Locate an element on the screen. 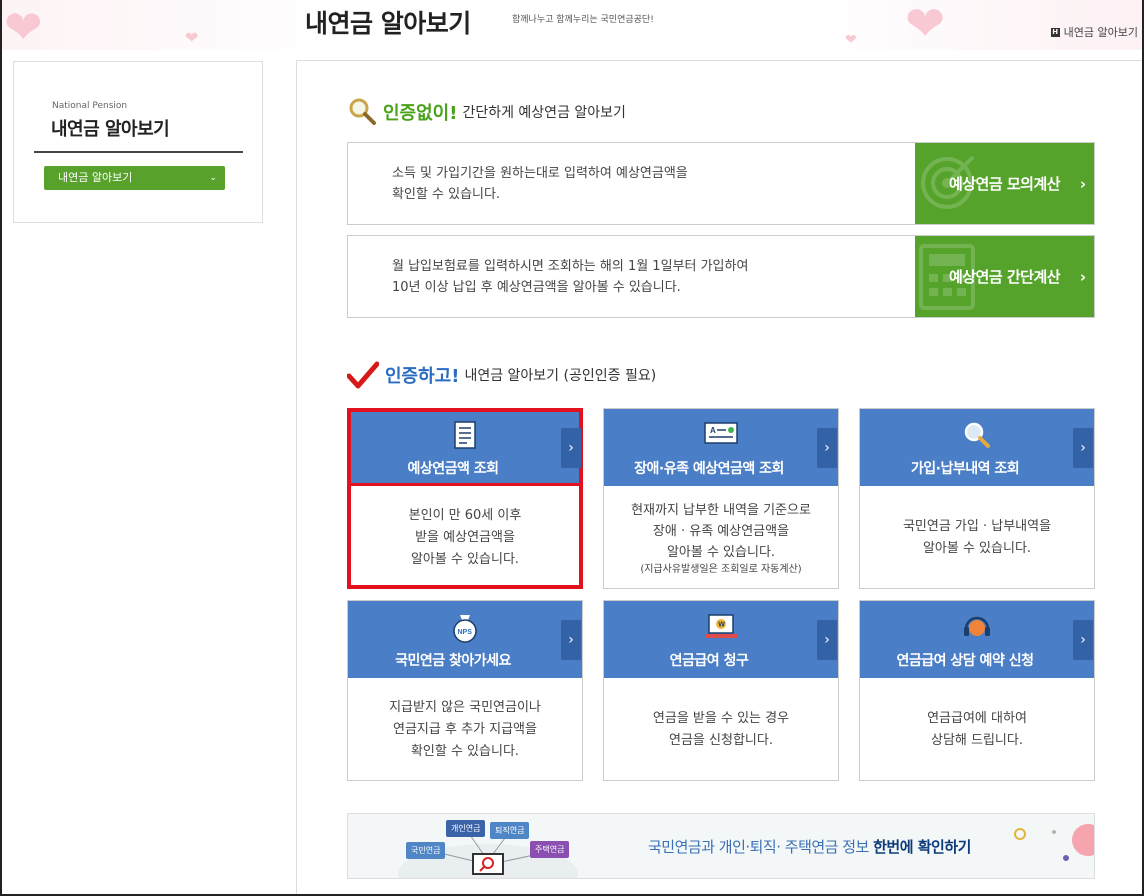 The width and height of the screenshot is (1144, 896). breadcrumb-current: 내연금 알아보기 is located at coordinates (1101, 32).